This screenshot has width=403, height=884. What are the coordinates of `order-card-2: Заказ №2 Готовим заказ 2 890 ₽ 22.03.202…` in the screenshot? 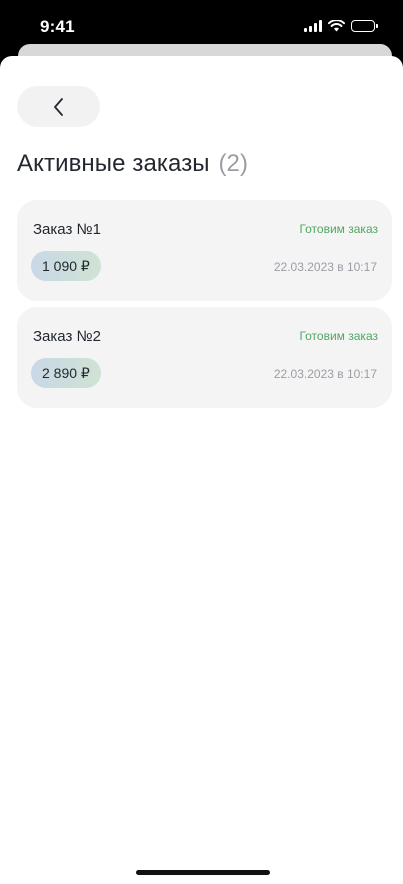 It's located at (204, 357).